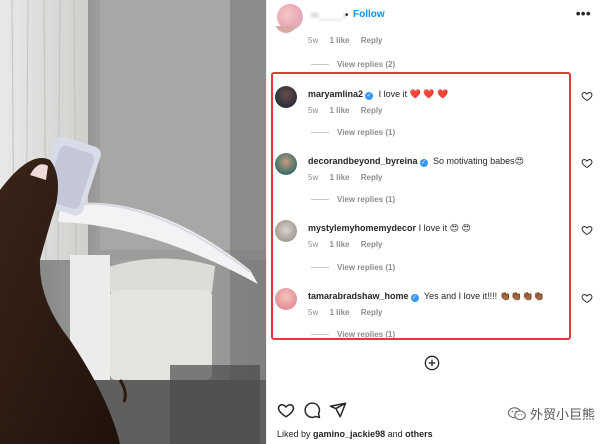 The height and width of the screenshot is (444, 600). I want to click on comment-text-line: mystylemyhomemydecor I love it 😍 😍, so click(389, 228).